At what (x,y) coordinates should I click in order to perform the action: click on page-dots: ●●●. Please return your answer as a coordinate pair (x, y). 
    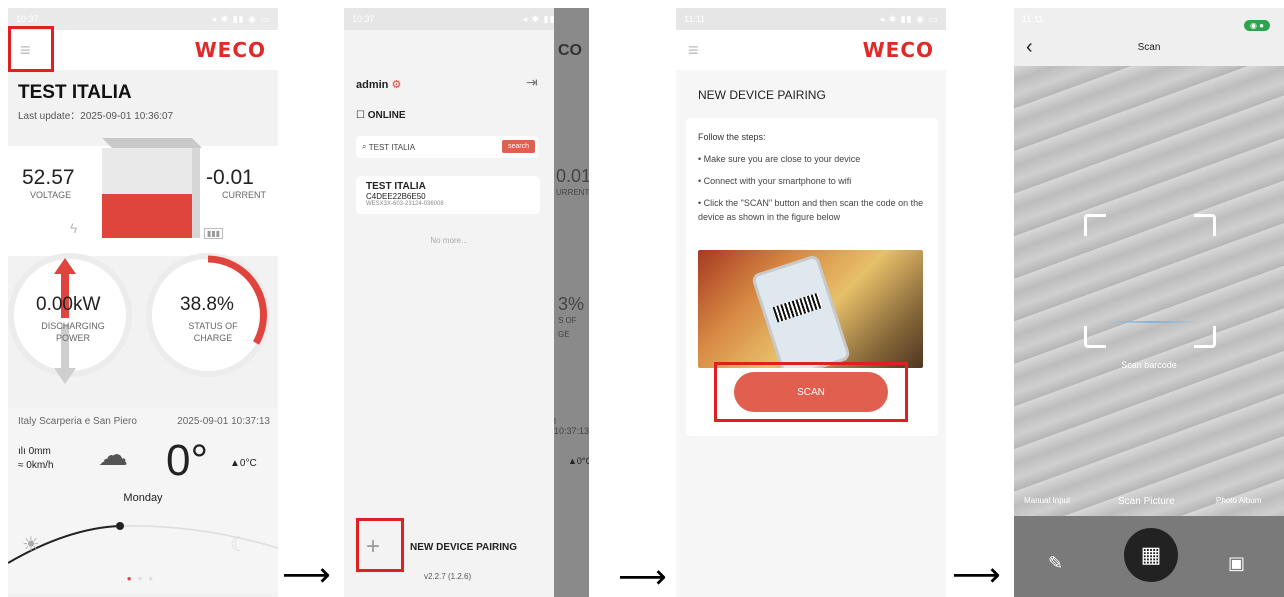
    Looking at the image, I should click on (143, 578).